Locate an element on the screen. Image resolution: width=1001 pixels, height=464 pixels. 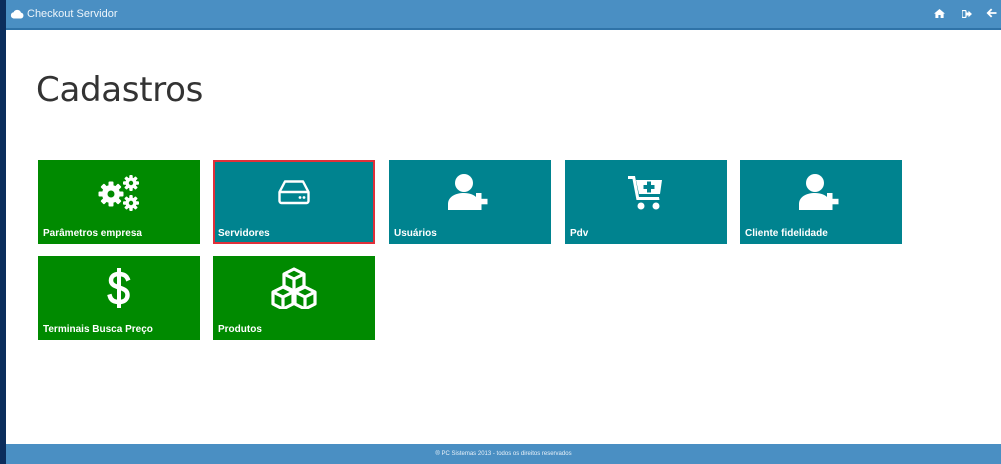
cart-plus-icon is located at coordinates (646, 192).